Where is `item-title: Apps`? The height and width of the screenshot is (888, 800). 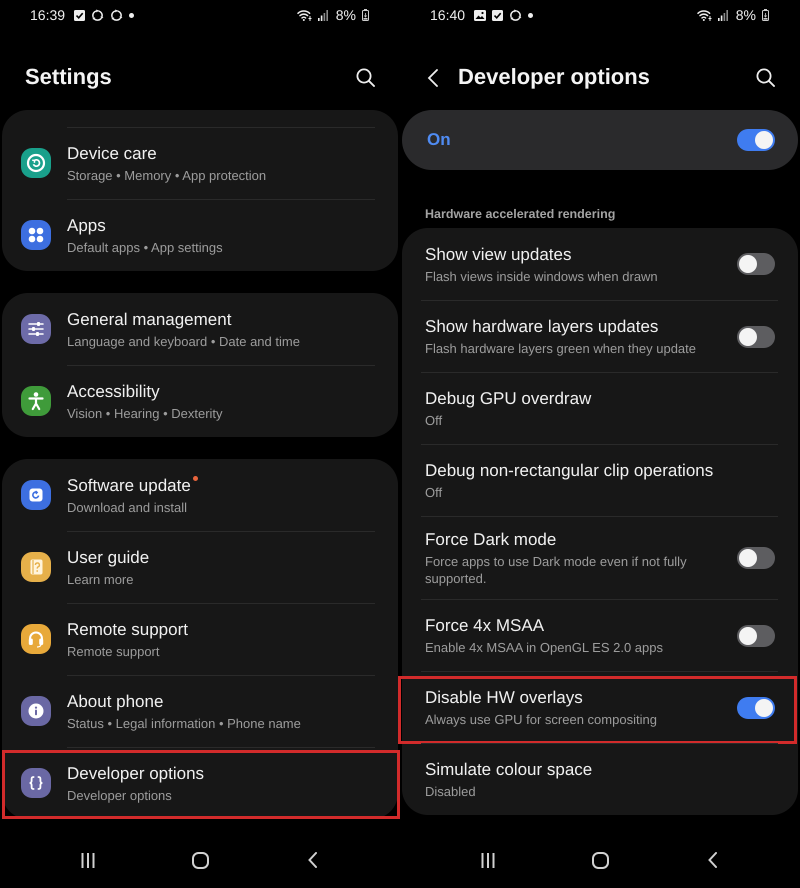 item-title: Apps is located at coordinates (86, 225).